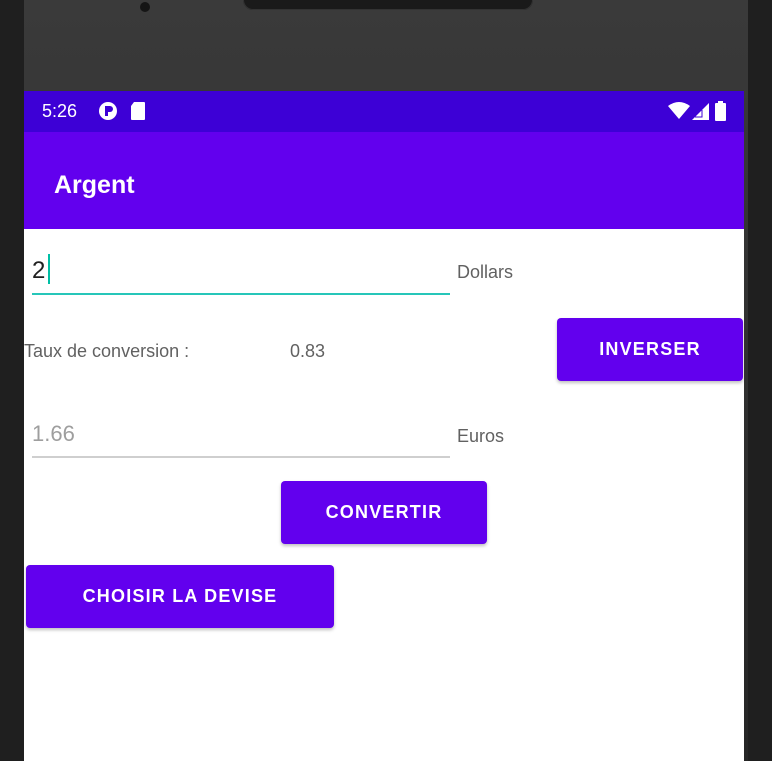  What do you see at coordinates (241, 271) in the screenshot?
I see `amount-field: 2` at bounding box center [241, 271].